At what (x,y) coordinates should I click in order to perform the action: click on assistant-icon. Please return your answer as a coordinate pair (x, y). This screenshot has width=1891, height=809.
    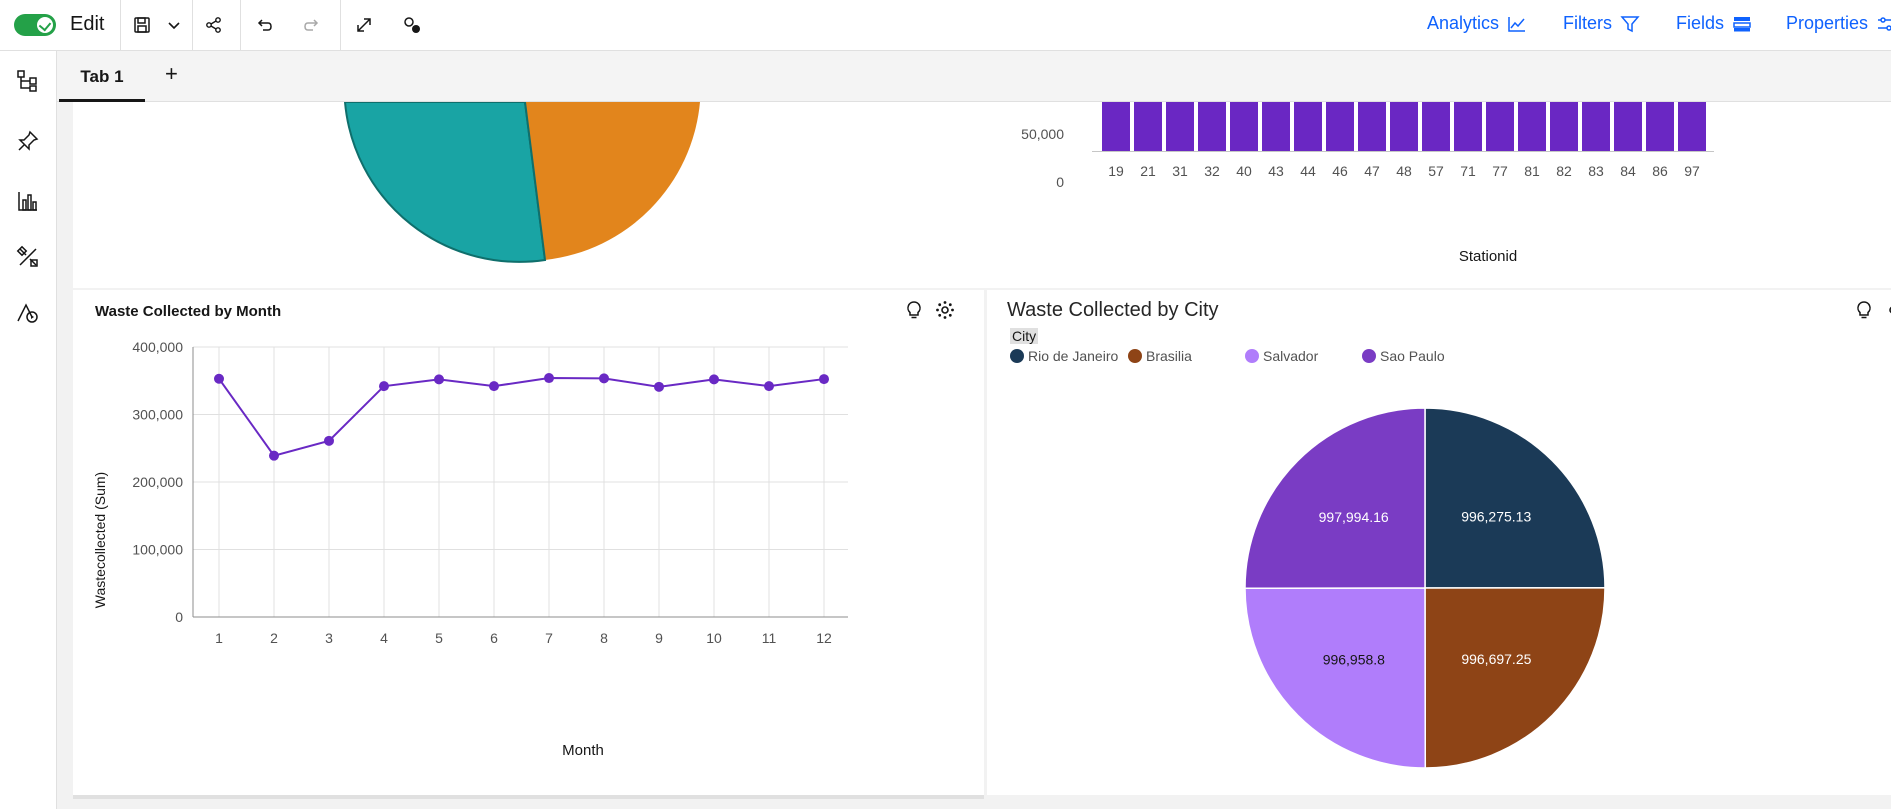
    Looking at the image, I should click on (412, 25).